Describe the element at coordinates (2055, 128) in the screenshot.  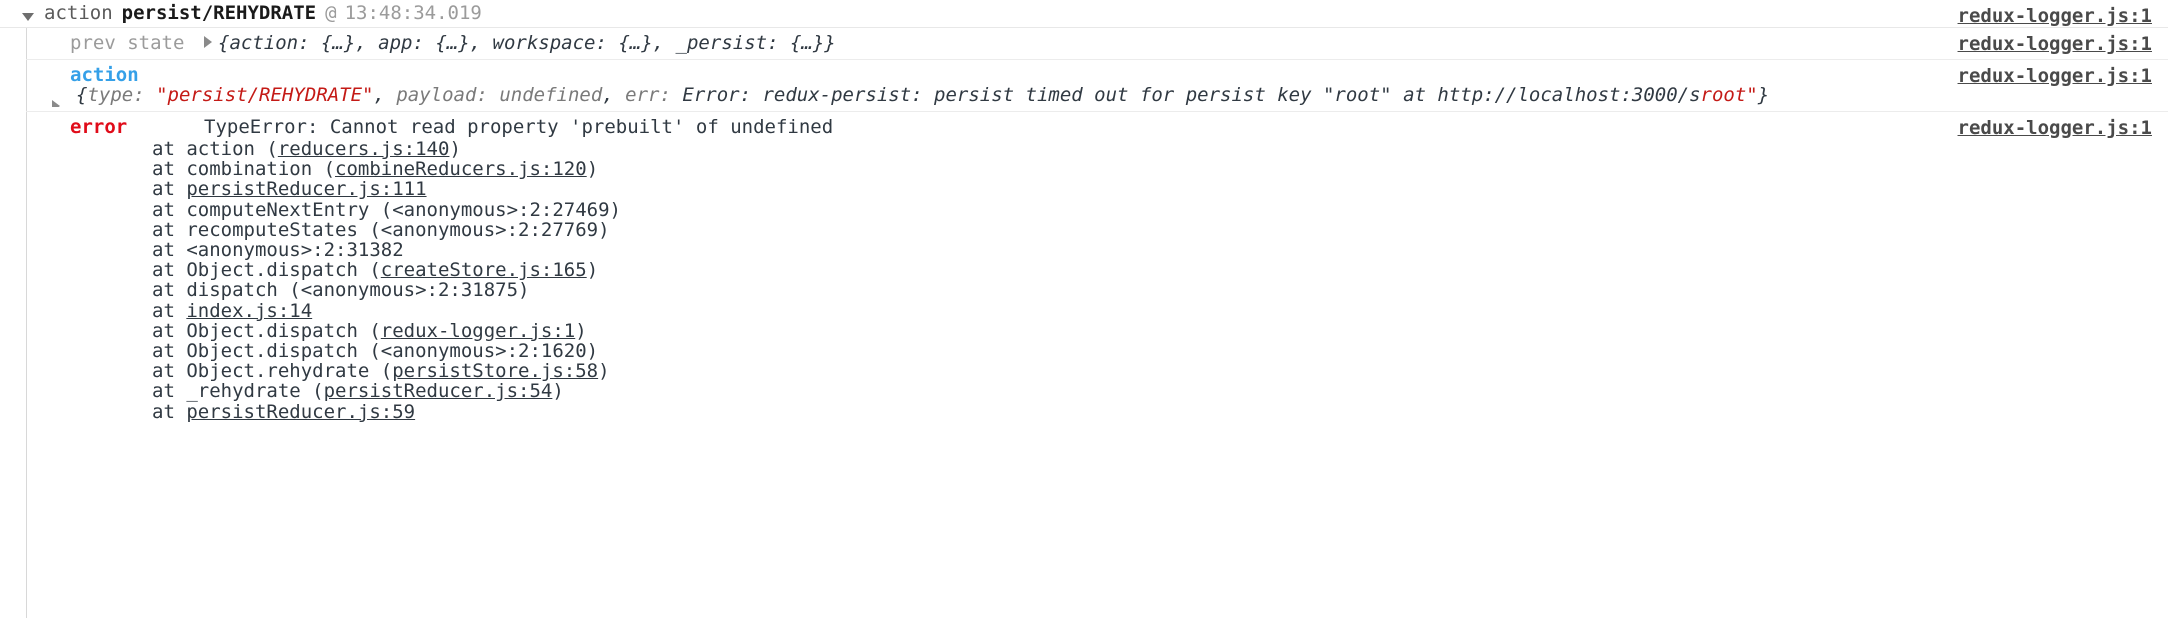
I see `source-link-error: redux-logger.js:1` at that location.